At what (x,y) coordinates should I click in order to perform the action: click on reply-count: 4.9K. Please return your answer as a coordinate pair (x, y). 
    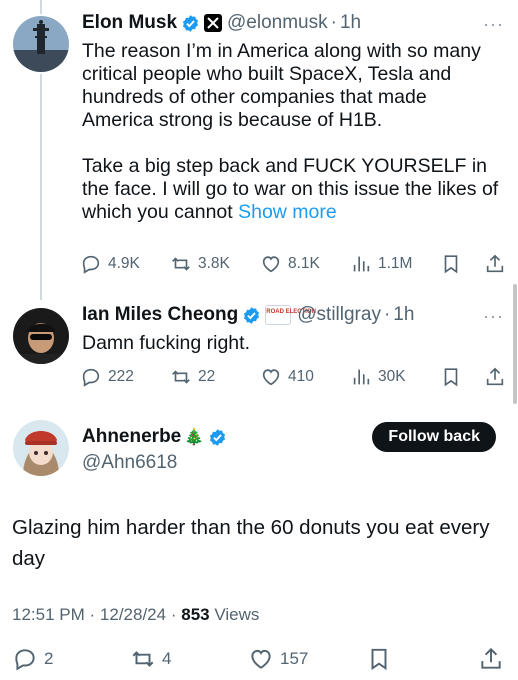
    Looking at the image, I should click on (124, 263).